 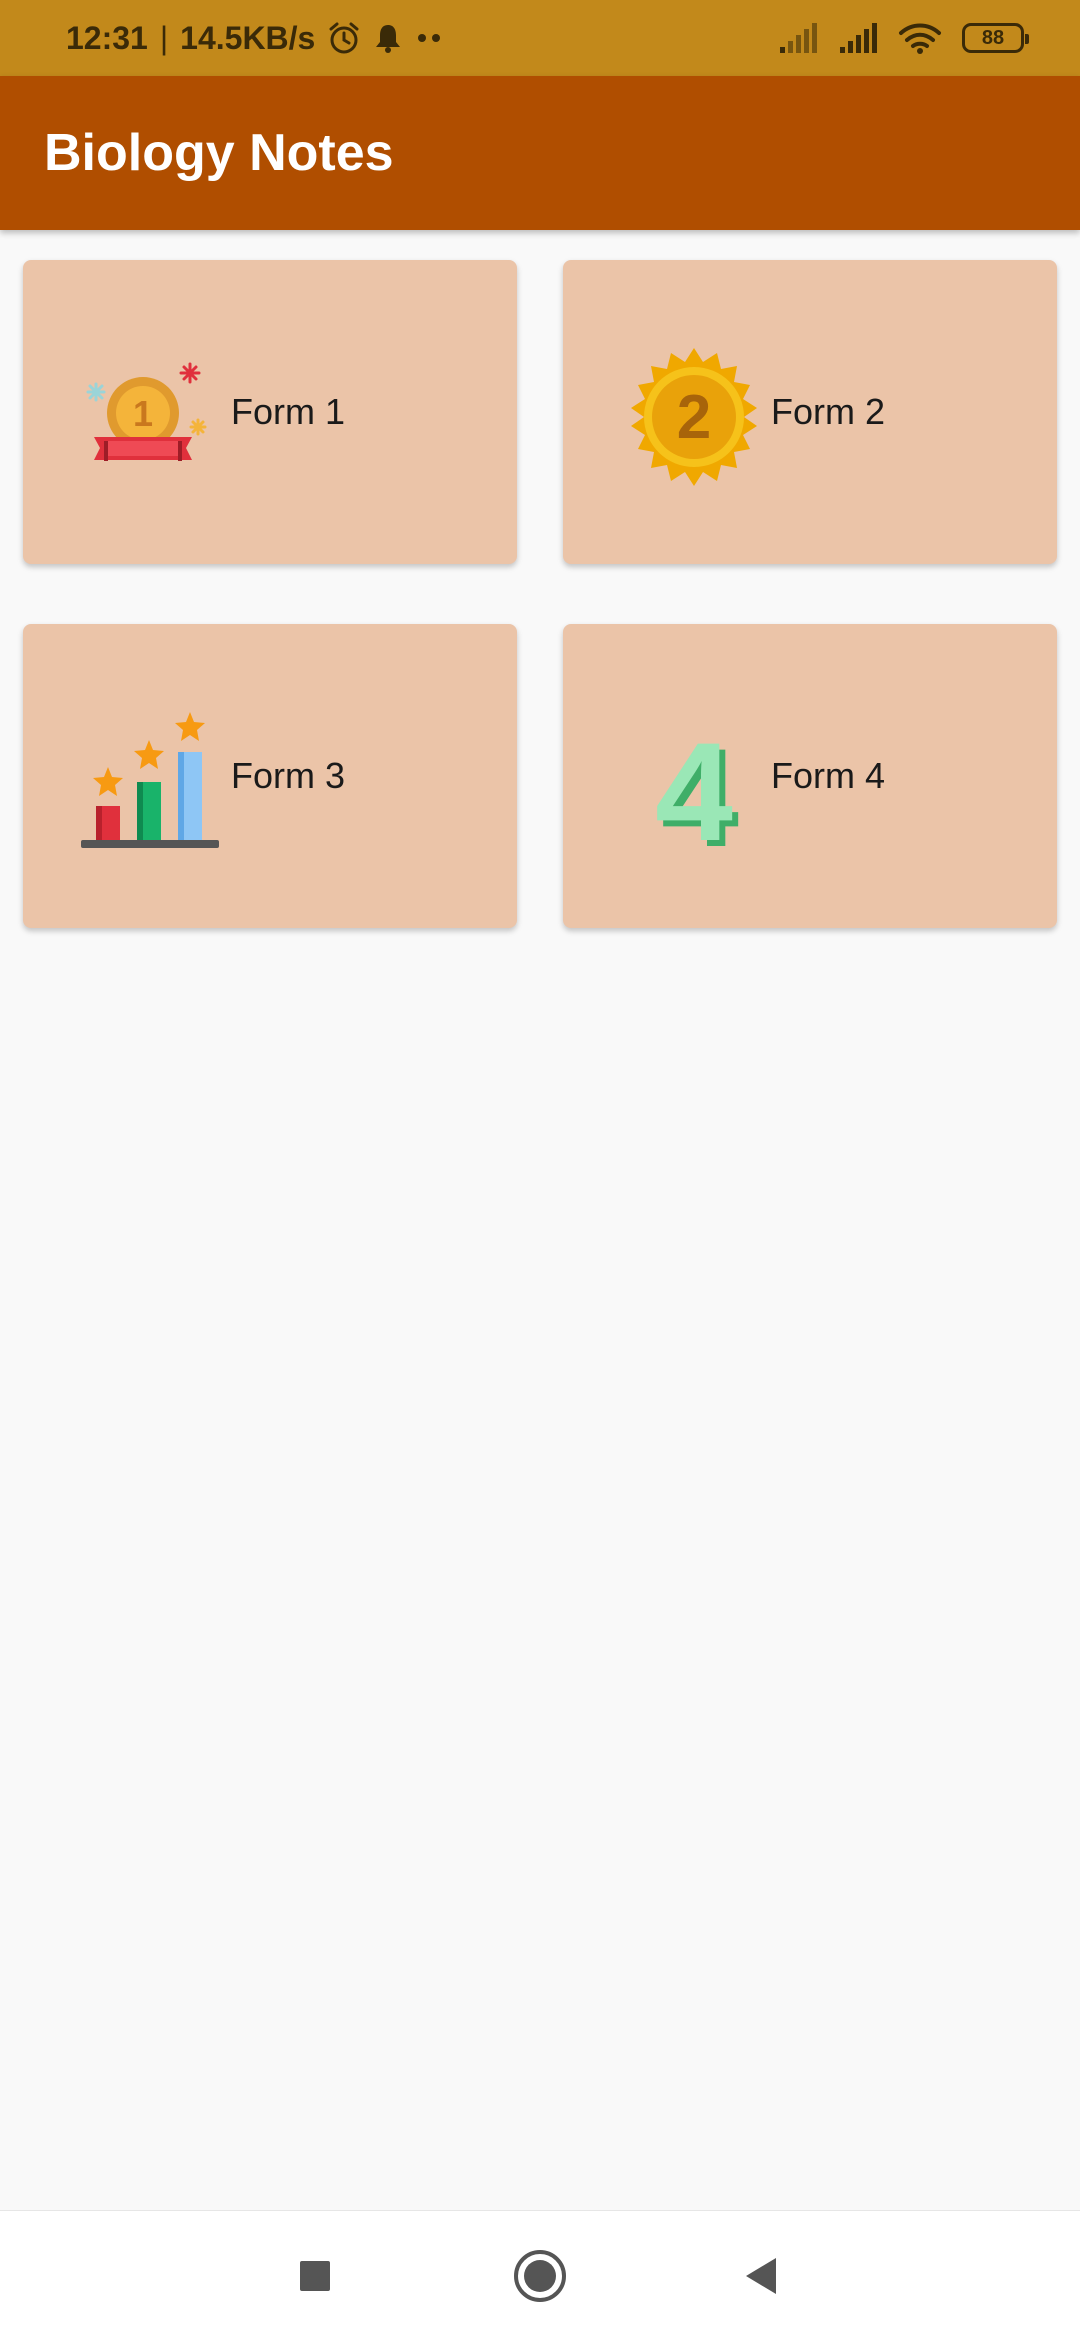 I want to click on alarm-icon, so click(x=344, y=38).